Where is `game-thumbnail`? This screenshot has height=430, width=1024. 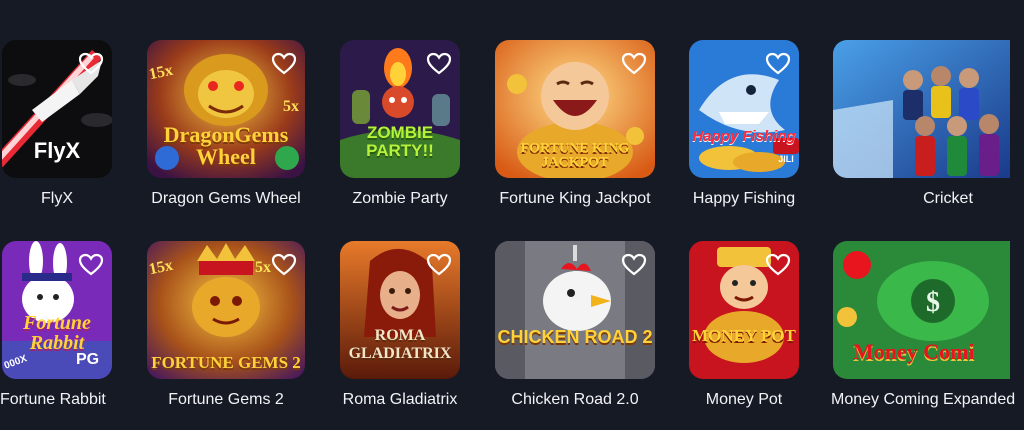 game-thumbnail is located at coordinates (921, 109).